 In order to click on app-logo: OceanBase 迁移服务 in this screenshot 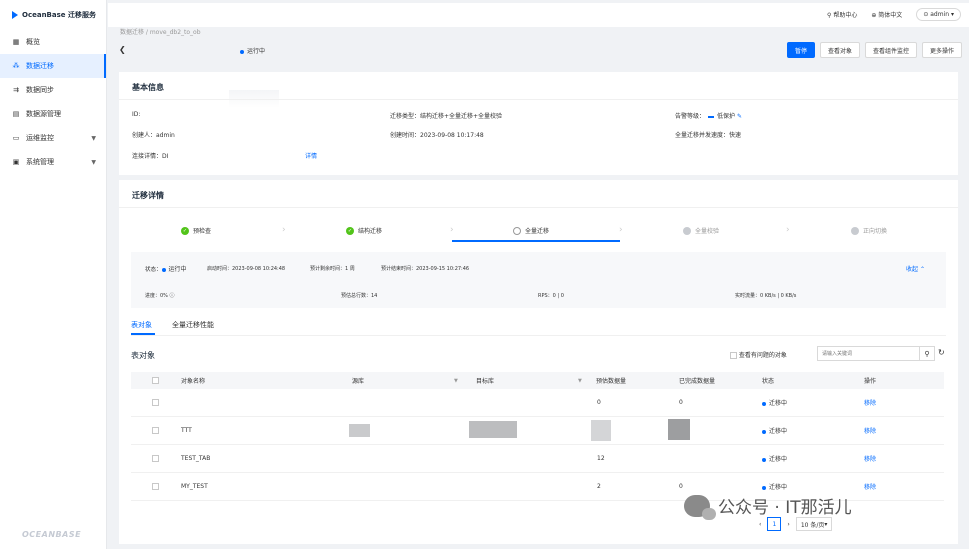, I will do `click(53, 15)`.